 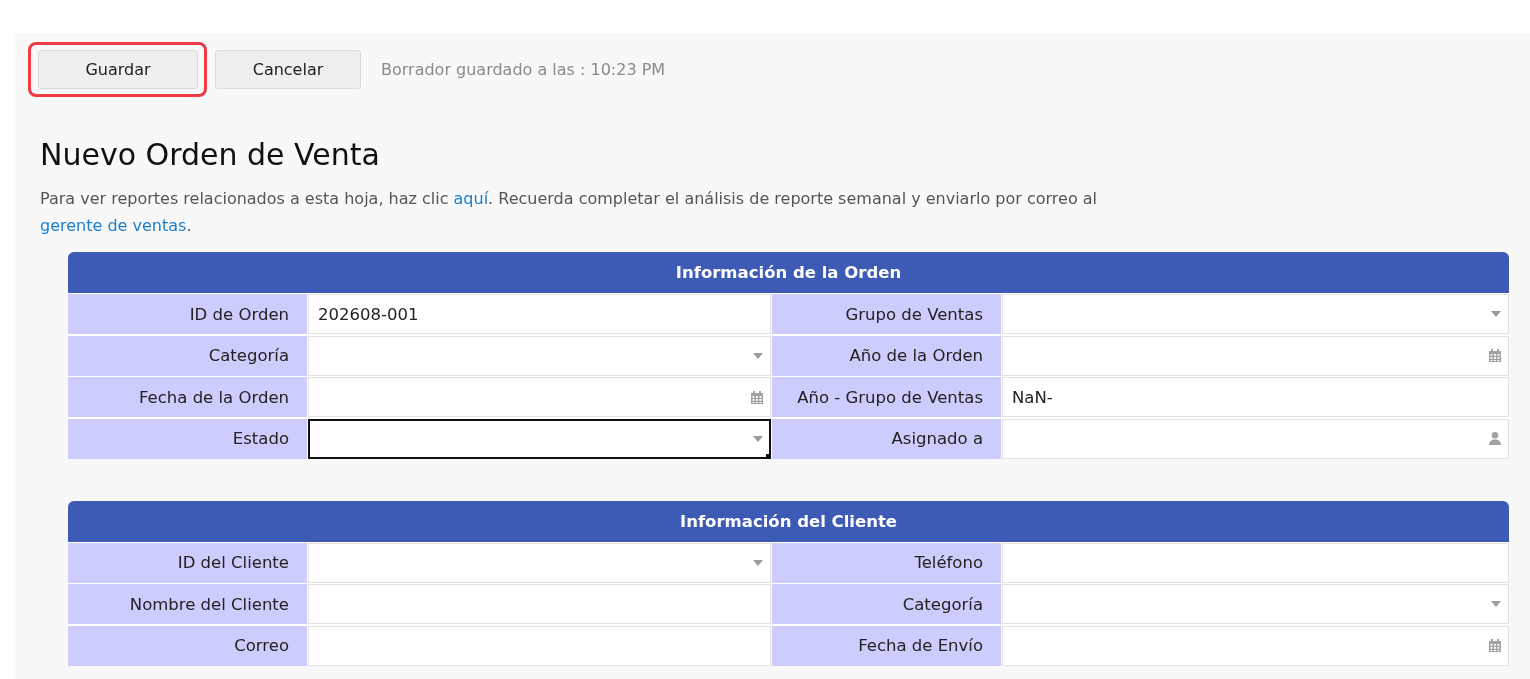 I want to click on input-field: NaN-, so click(x=1255, y=397).